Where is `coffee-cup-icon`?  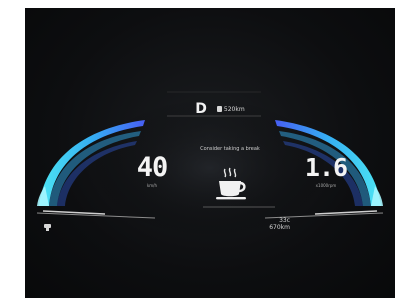
coffee-cup-icon is located at coordinates (231, 183).